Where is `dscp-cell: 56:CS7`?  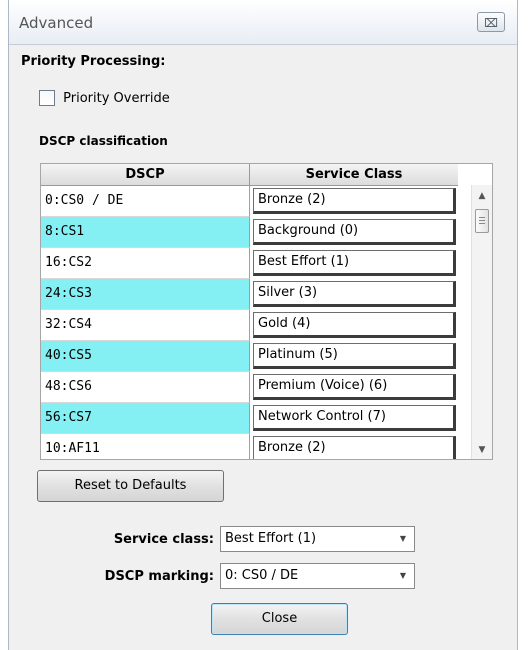 dscp-cell: 56:CS7 is located at coordinates (145, 418).